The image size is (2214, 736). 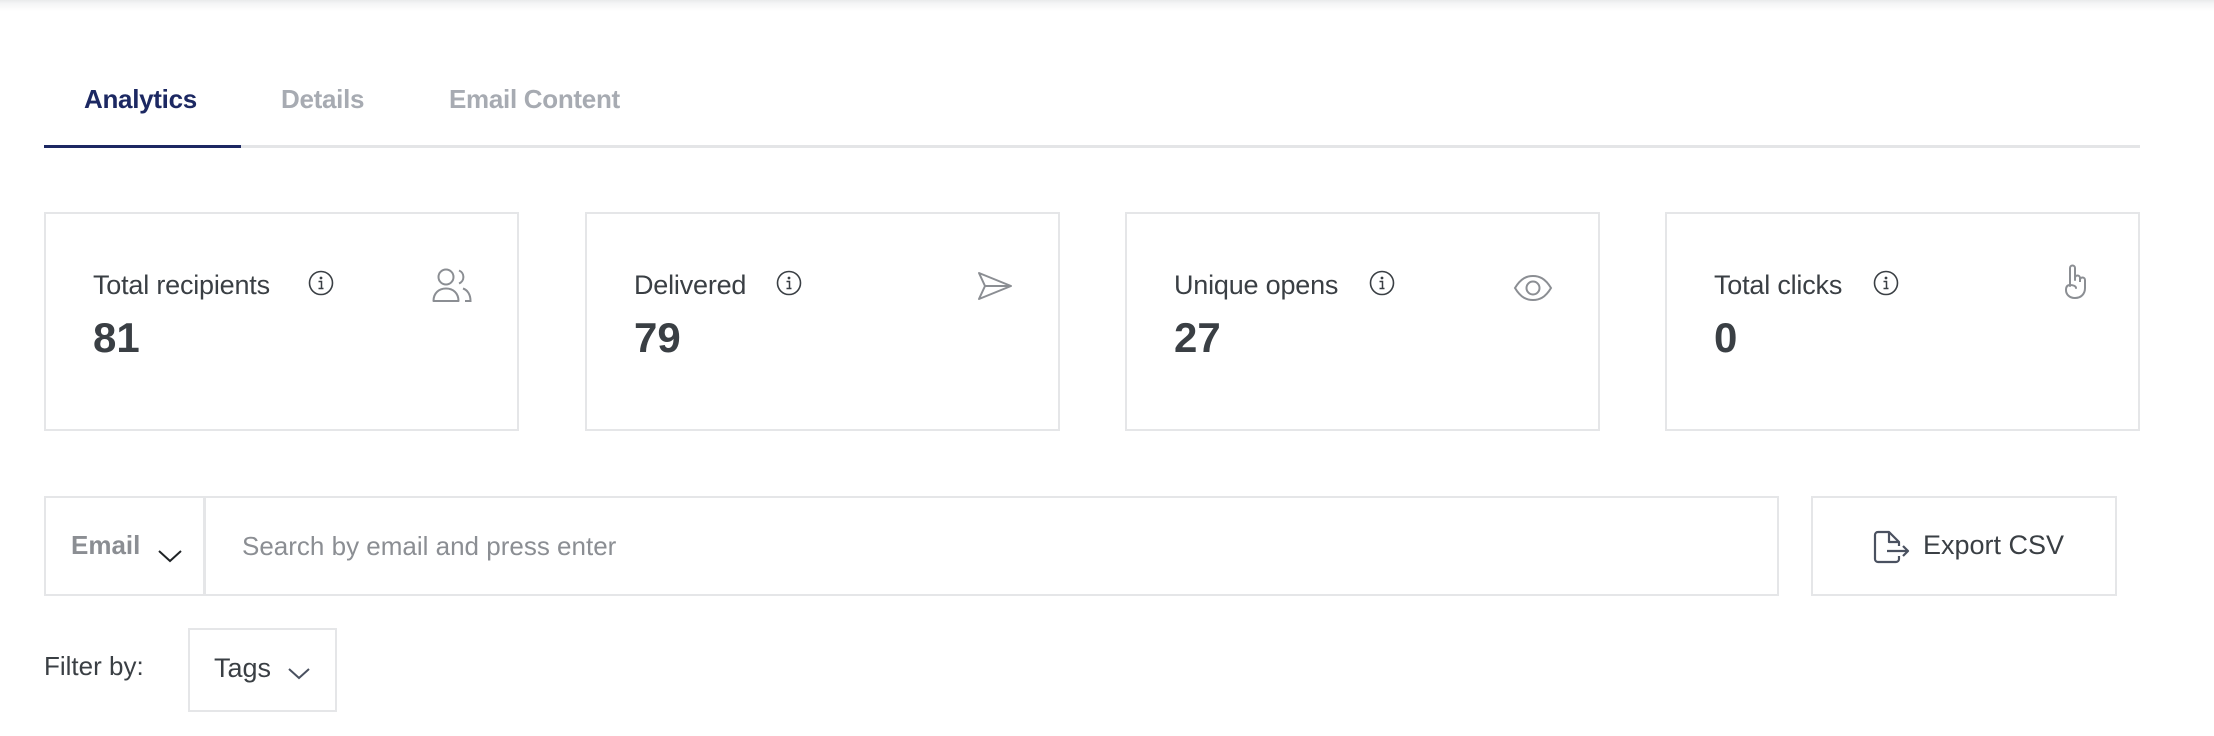 What do you see at coordinates (1092, 146) in the screenshot?
I see `tab-bar-divider` at bounding box center [1092, 146].